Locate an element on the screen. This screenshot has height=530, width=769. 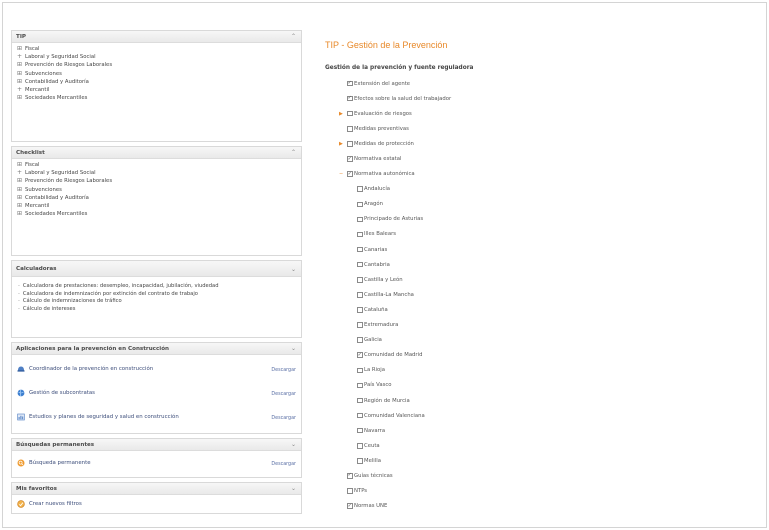
checkbox-label: Región de Murcia is located at coordinates (387, 401).